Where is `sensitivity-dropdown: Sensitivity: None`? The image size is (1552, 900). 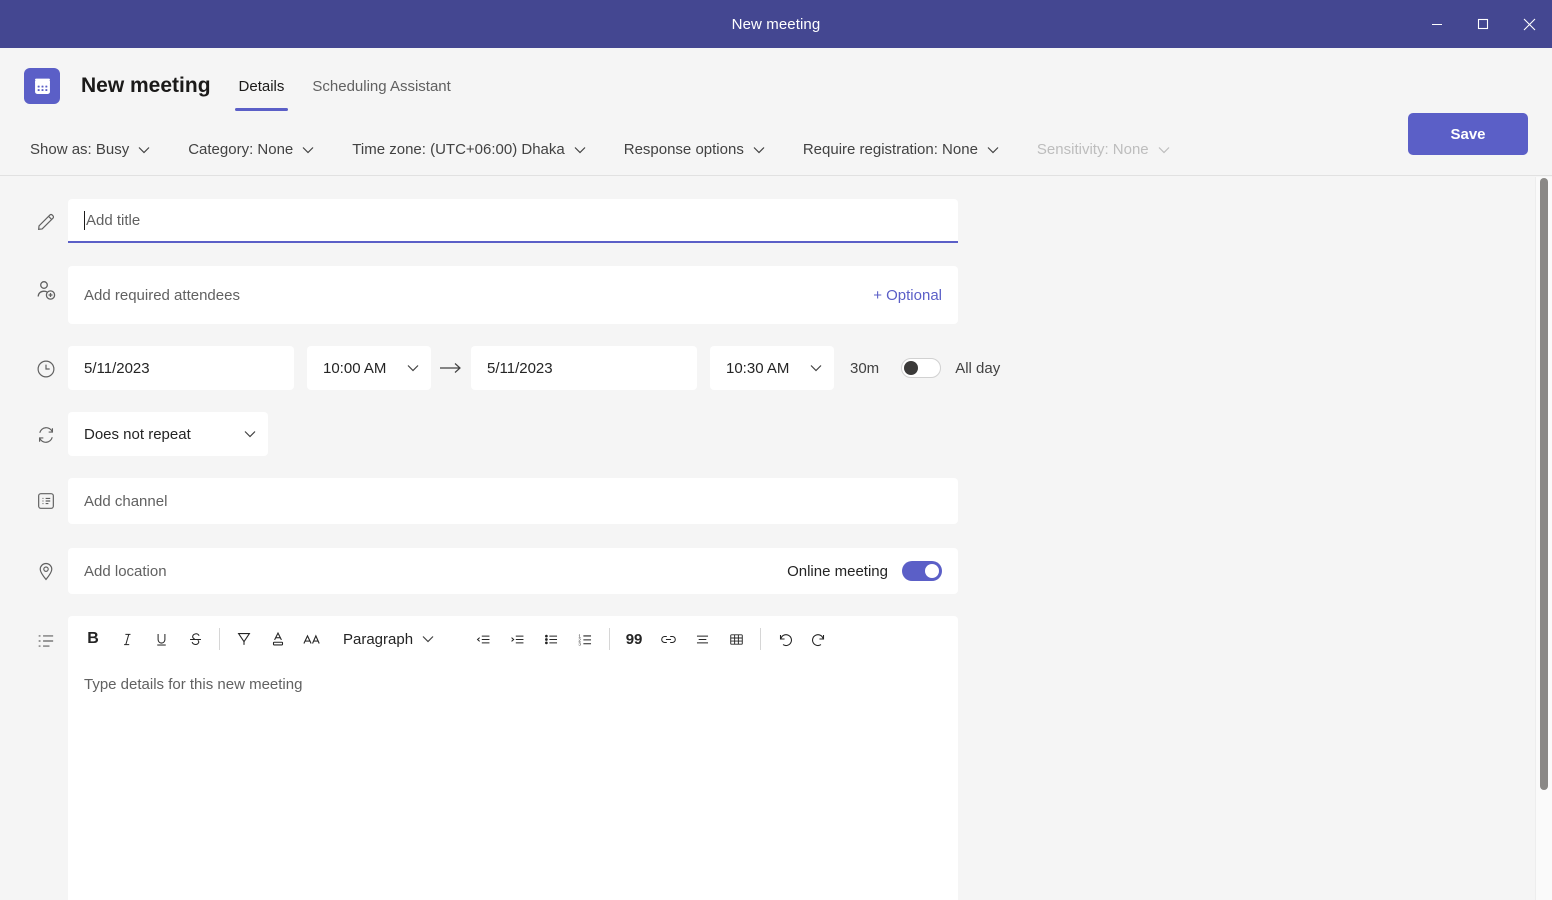
sensitivity-dropdown: Sensitivity: None is located at coordinates (1103, 149).